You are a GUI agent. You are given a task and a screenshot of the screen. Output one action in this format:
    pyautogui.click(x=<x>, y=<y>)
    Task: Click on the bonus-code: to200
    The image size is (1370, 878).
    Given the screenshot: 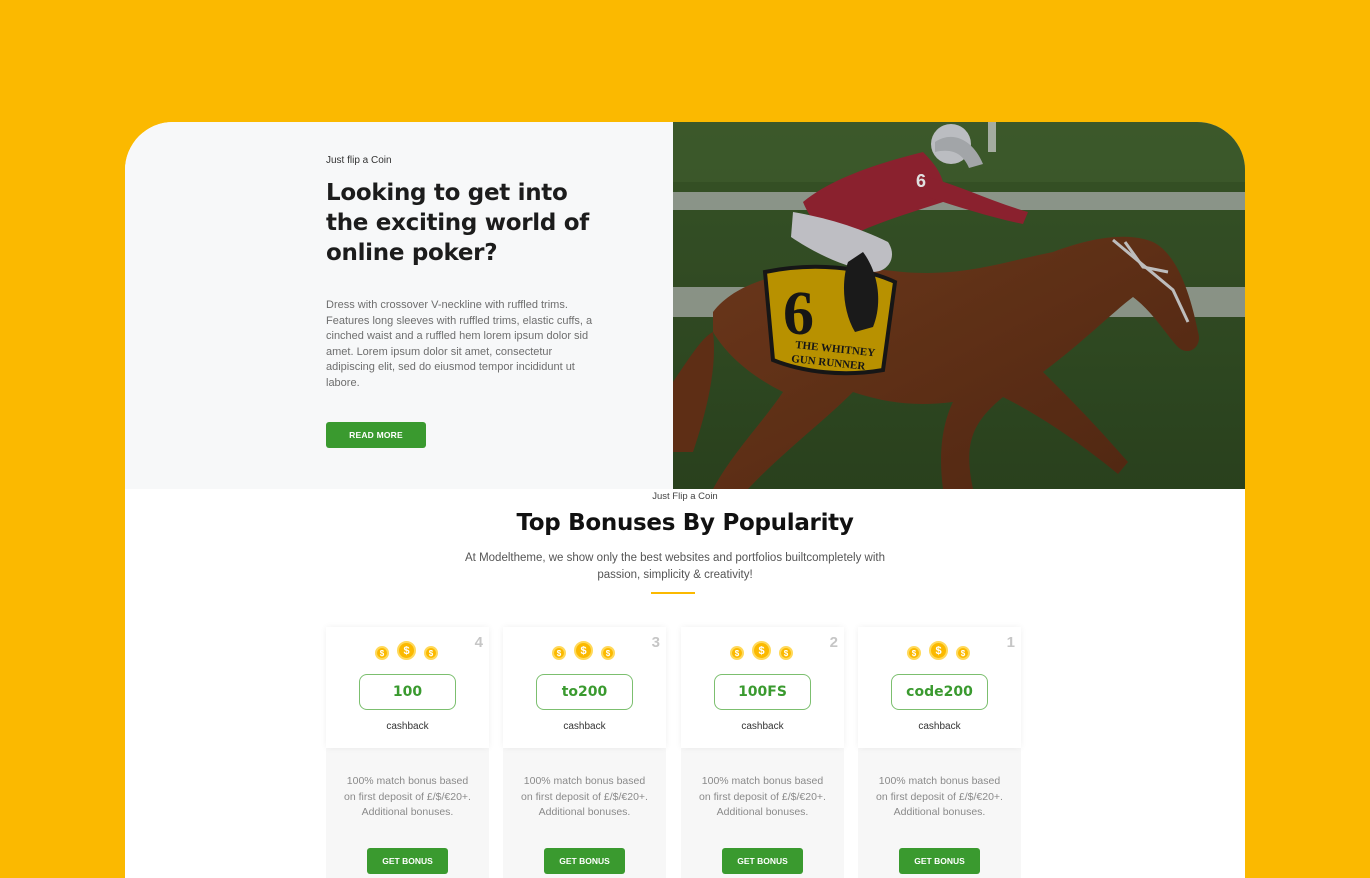 What is the action you would take?
    pyautogui.click(x=584, y=692)
    